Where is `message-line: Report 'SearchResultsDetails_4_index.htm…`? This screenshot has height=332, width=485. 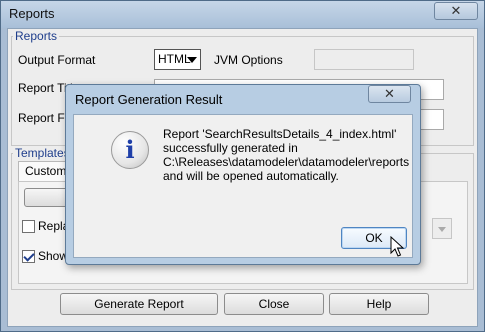
message-line: Report 'SearchResultsDetails_4_index.htm… is located at coordinates (280, 134).